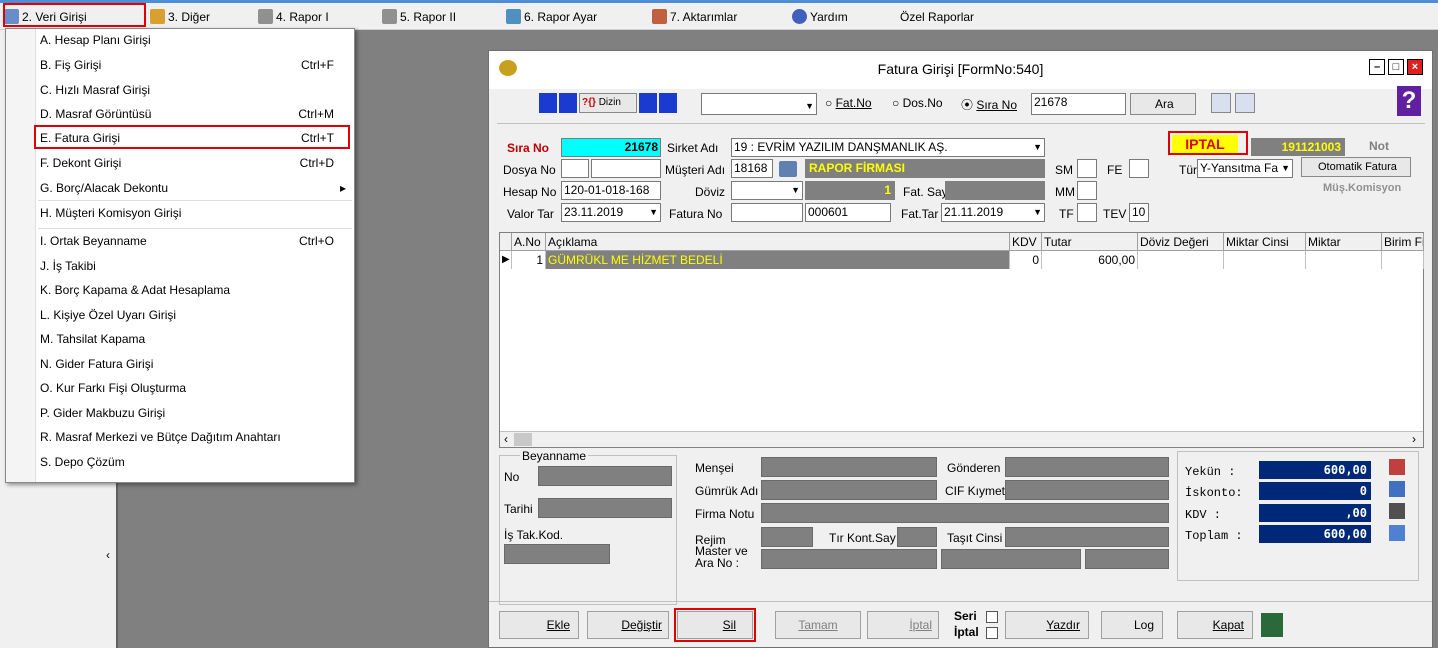  I want to click on doviz-combo: ▼, so click(767, 190).